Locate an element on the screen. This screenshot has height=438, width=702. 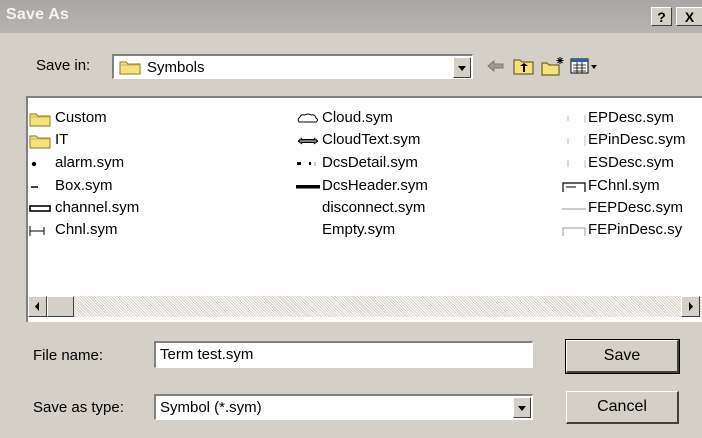
file-name: FEPDesc.sym is located at coordinates (636, 207).